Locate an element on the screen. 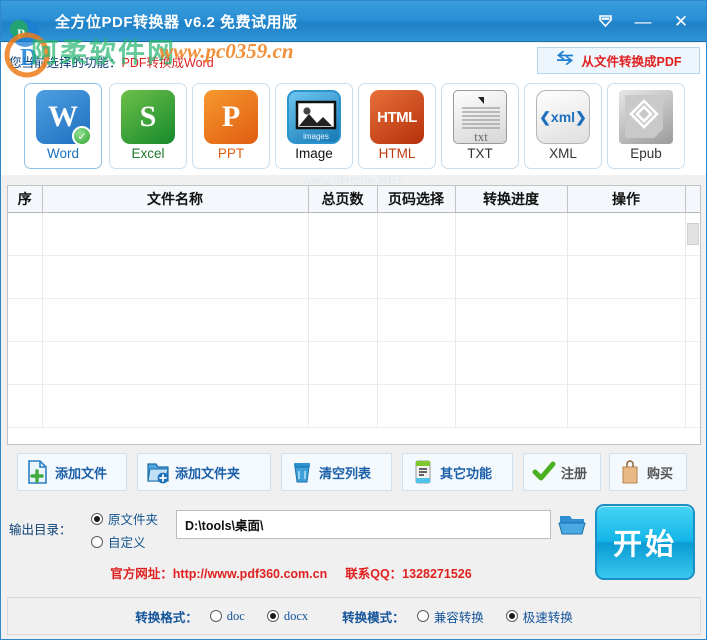 This screenshot has height=640, width=707. mode-fast-indicator is located at coordinates (511, 616).